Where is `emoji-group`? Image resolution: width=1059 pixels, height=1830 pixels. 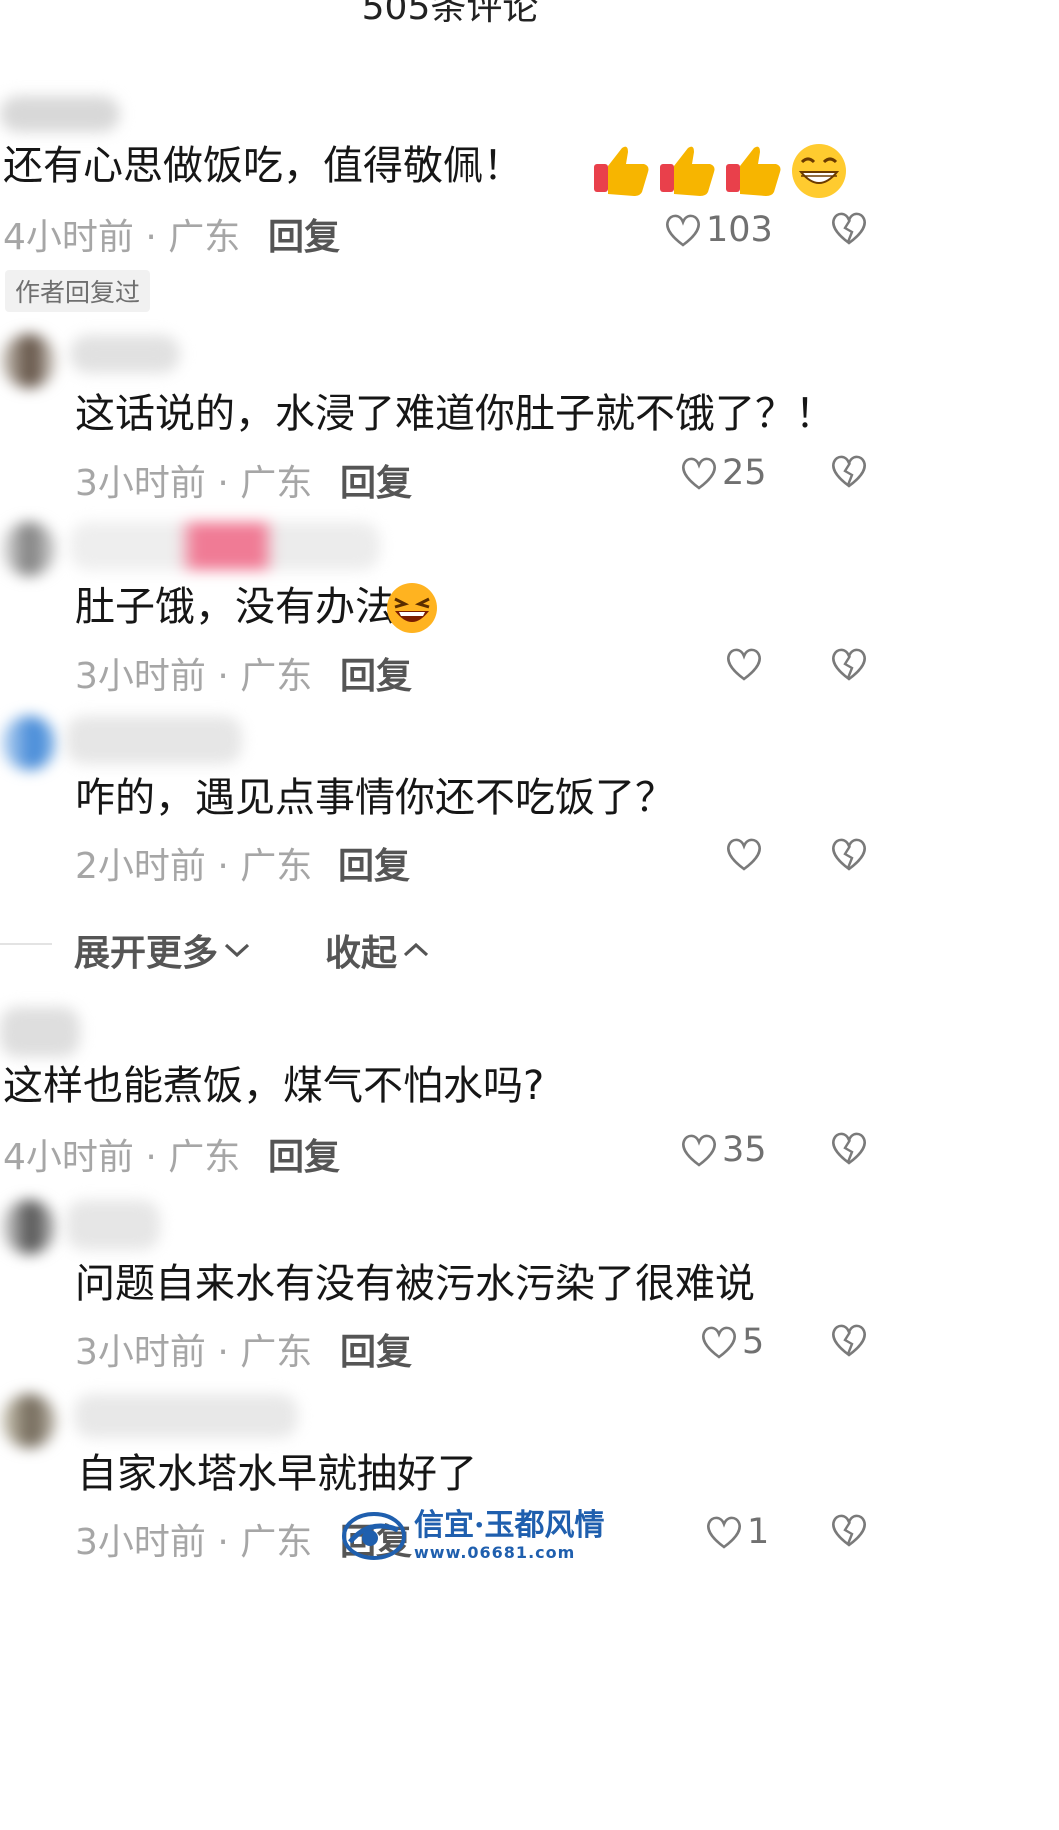
emoji-group is located at coordinates (720, 171).